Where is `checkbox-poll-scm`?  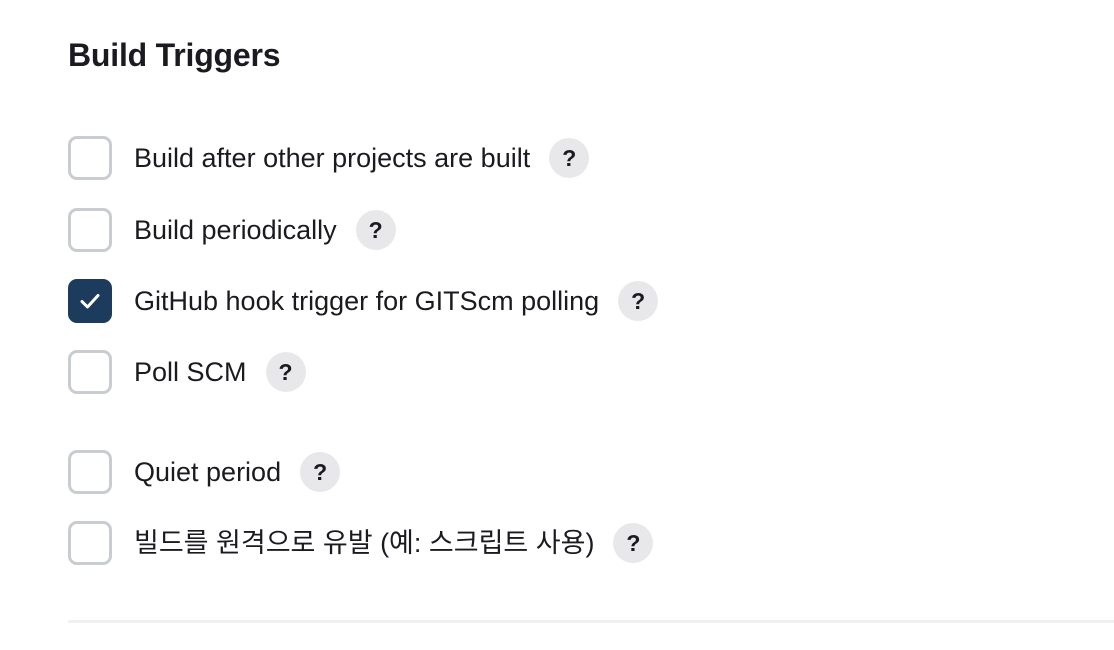 checkbox-poll-scm is located at coordinates (90, 372).